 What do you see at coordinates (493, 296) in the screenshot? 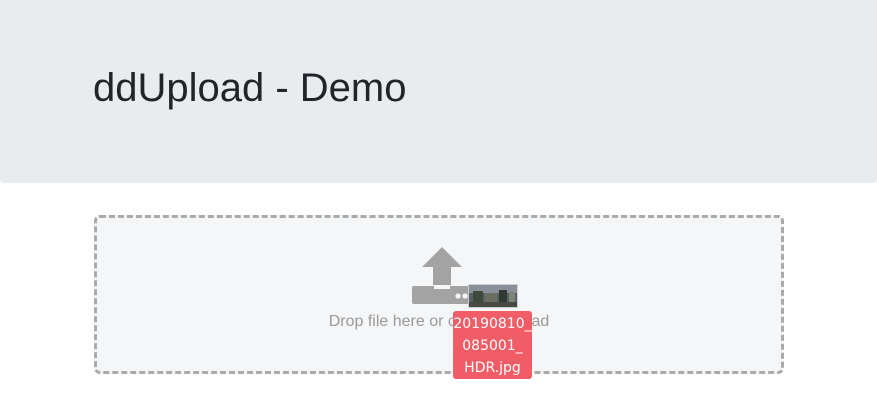
I see `image-thumbnail-icon` at bounding box center [493, 296].